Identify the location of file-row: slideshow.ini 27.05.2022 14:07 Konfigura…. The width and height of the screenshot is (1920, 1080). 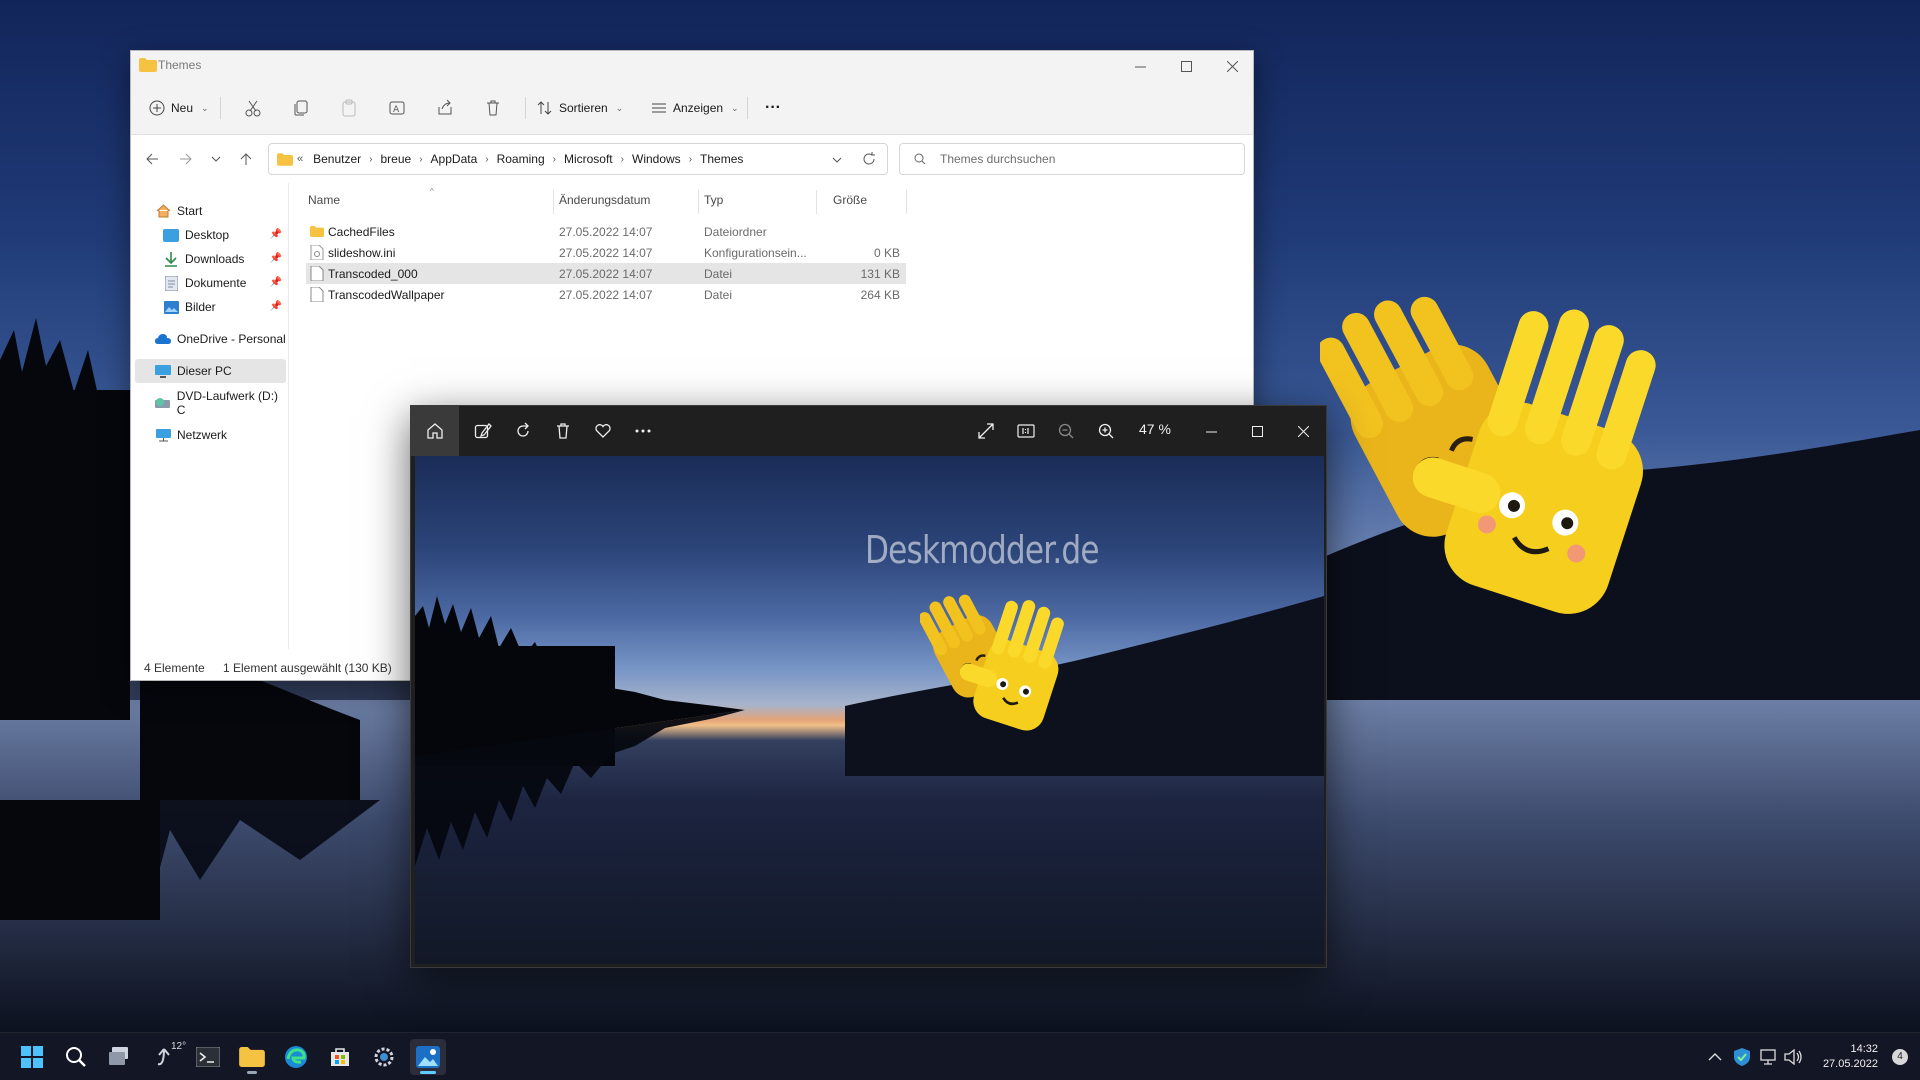
(606, 252).